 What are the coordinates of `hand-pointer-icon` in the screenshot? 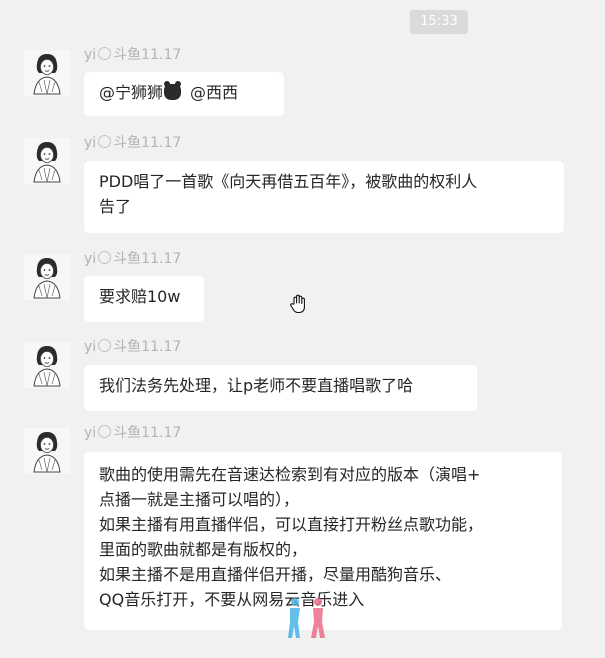 It's located at (297, 304).